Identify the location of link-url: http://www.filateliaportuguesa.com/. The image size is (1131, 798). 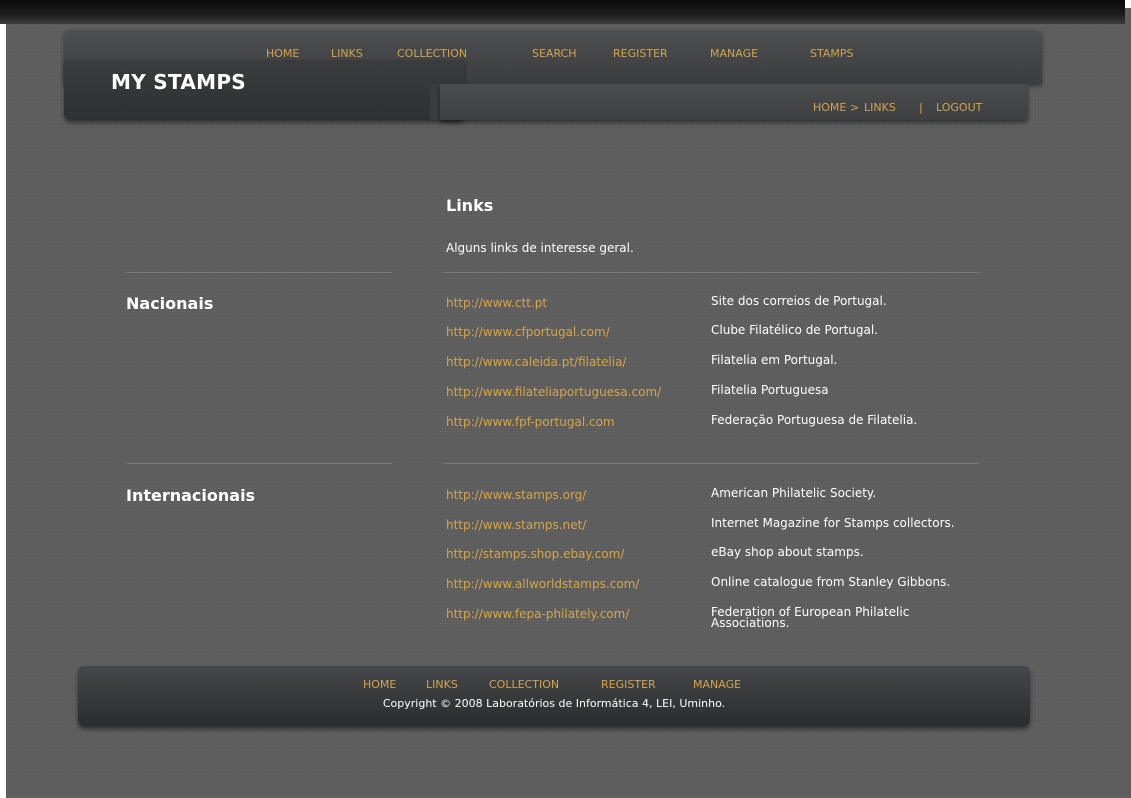
(553, 392).